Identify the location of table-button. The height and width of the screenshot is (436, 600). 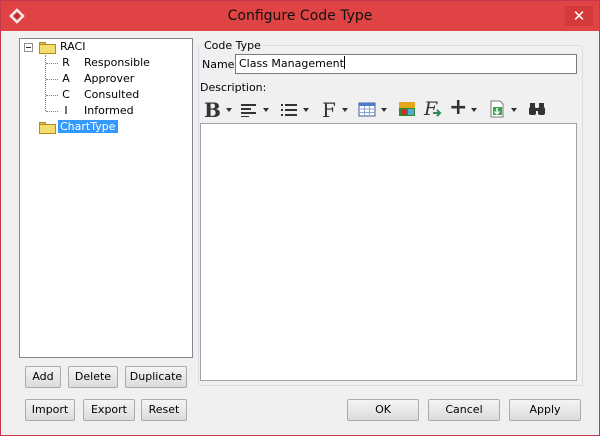
(374, 110).